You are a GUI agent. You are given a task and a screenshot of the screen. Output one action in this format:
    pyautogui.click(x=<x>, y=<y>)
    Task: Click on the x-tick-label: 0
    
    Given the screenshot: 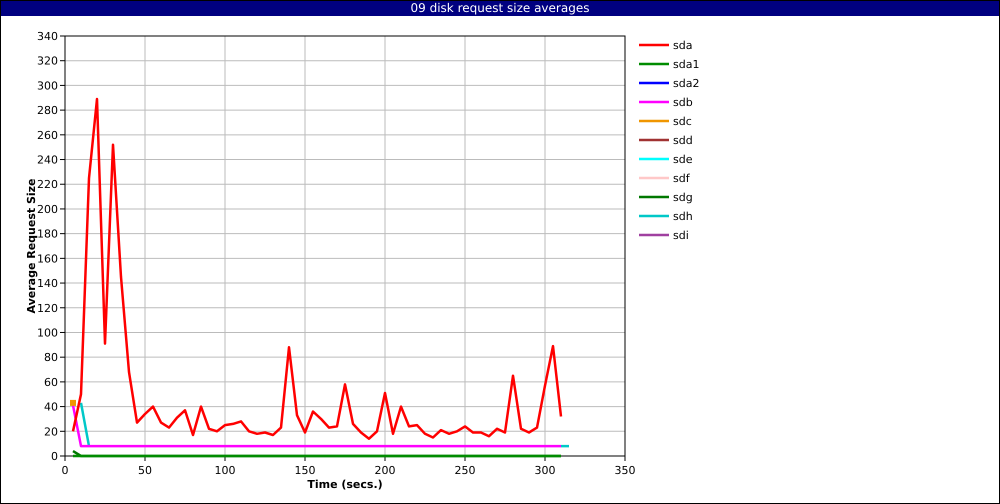 What is the action you would take?
    pyautogui.click(x=65, y=470)
    